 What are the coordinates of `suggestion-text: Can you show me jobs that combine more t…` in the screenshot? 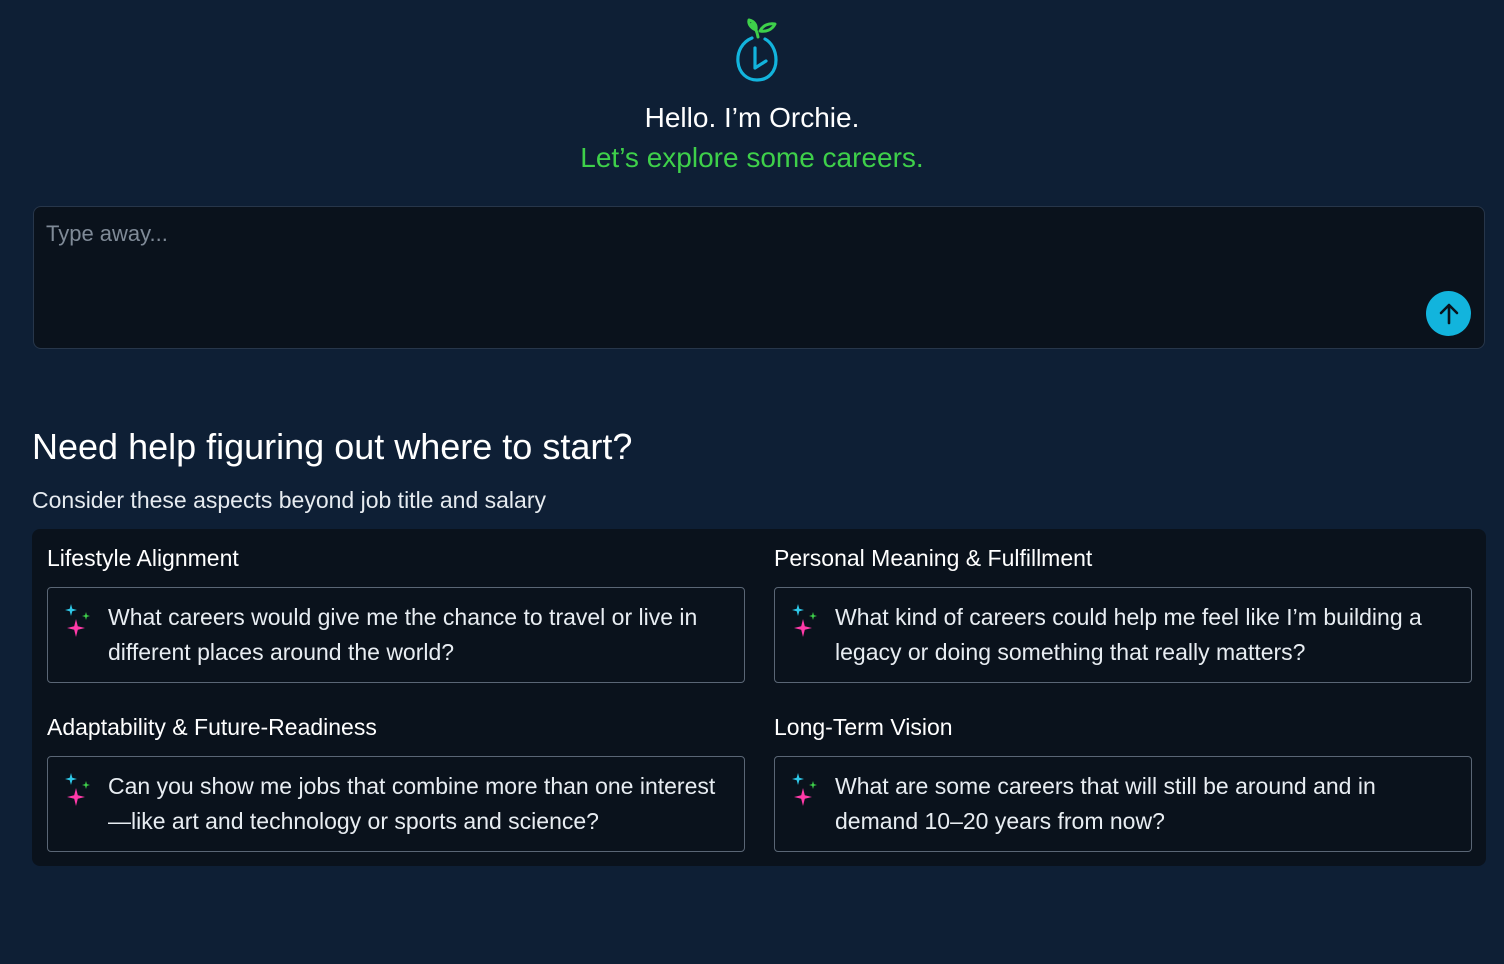 It's located at (412, 803).